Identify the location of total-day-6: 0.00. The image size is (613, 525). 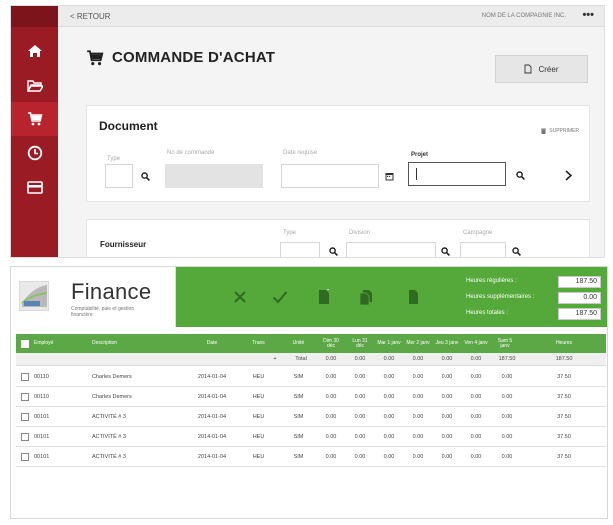
(476, 359).